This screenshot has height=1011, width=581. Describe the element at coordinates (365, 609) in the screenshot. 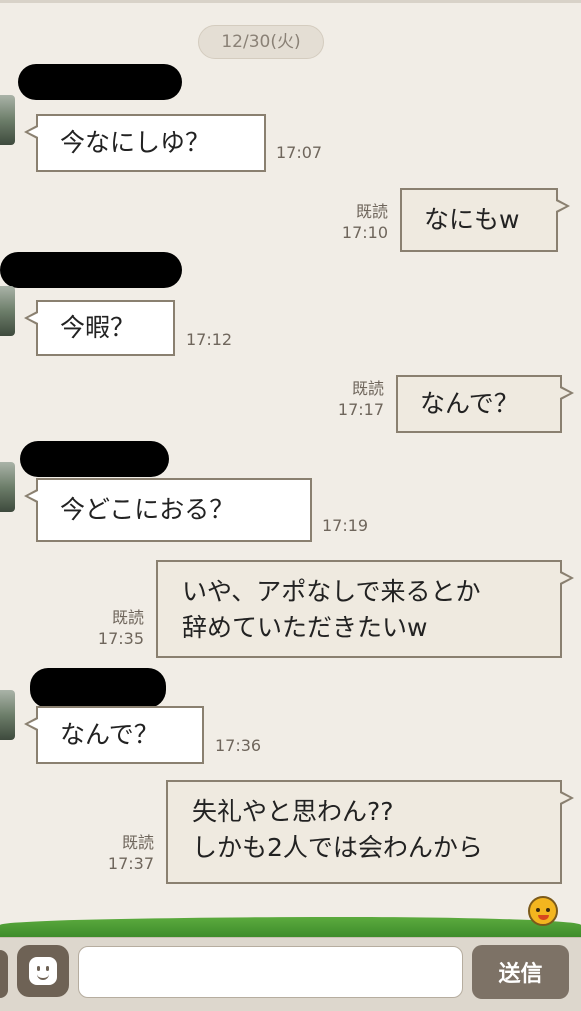

I see `outgoing-message-bubble: いや、アポなしで来るとか 辞めていただきたいw` at that location.